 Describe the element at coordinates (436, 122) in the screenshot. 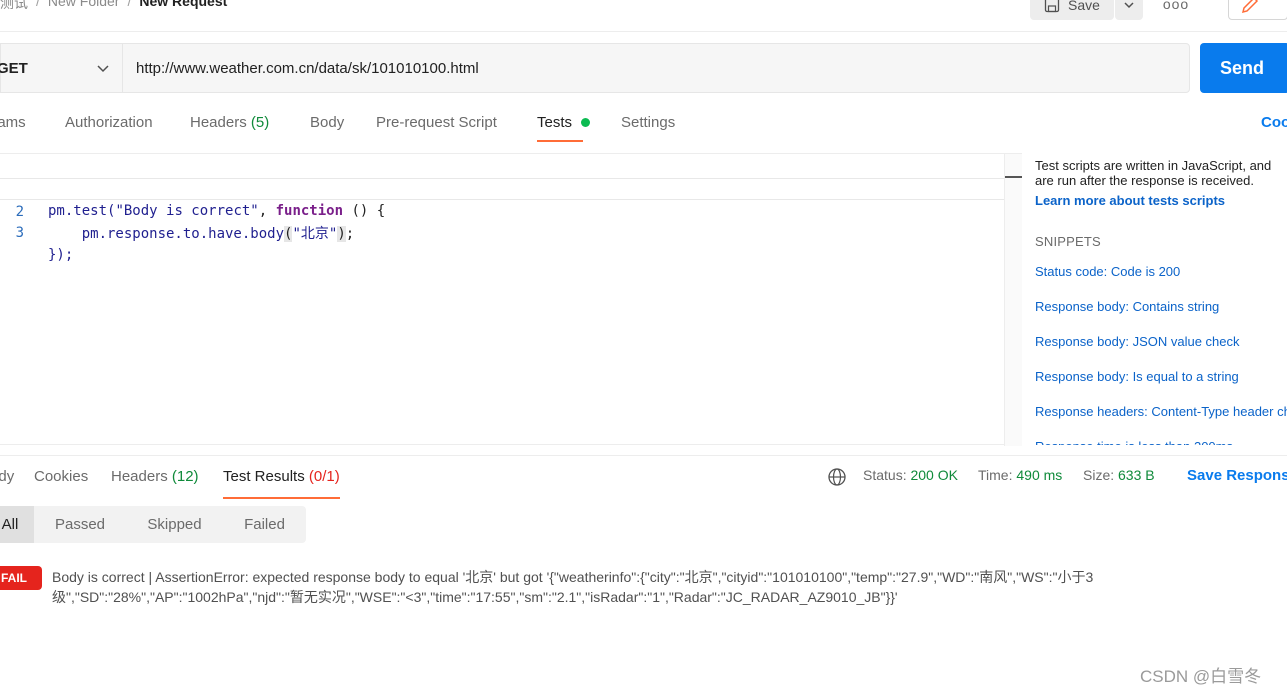

I see `tab-prerequest-script: Pre-request Script` at that location.